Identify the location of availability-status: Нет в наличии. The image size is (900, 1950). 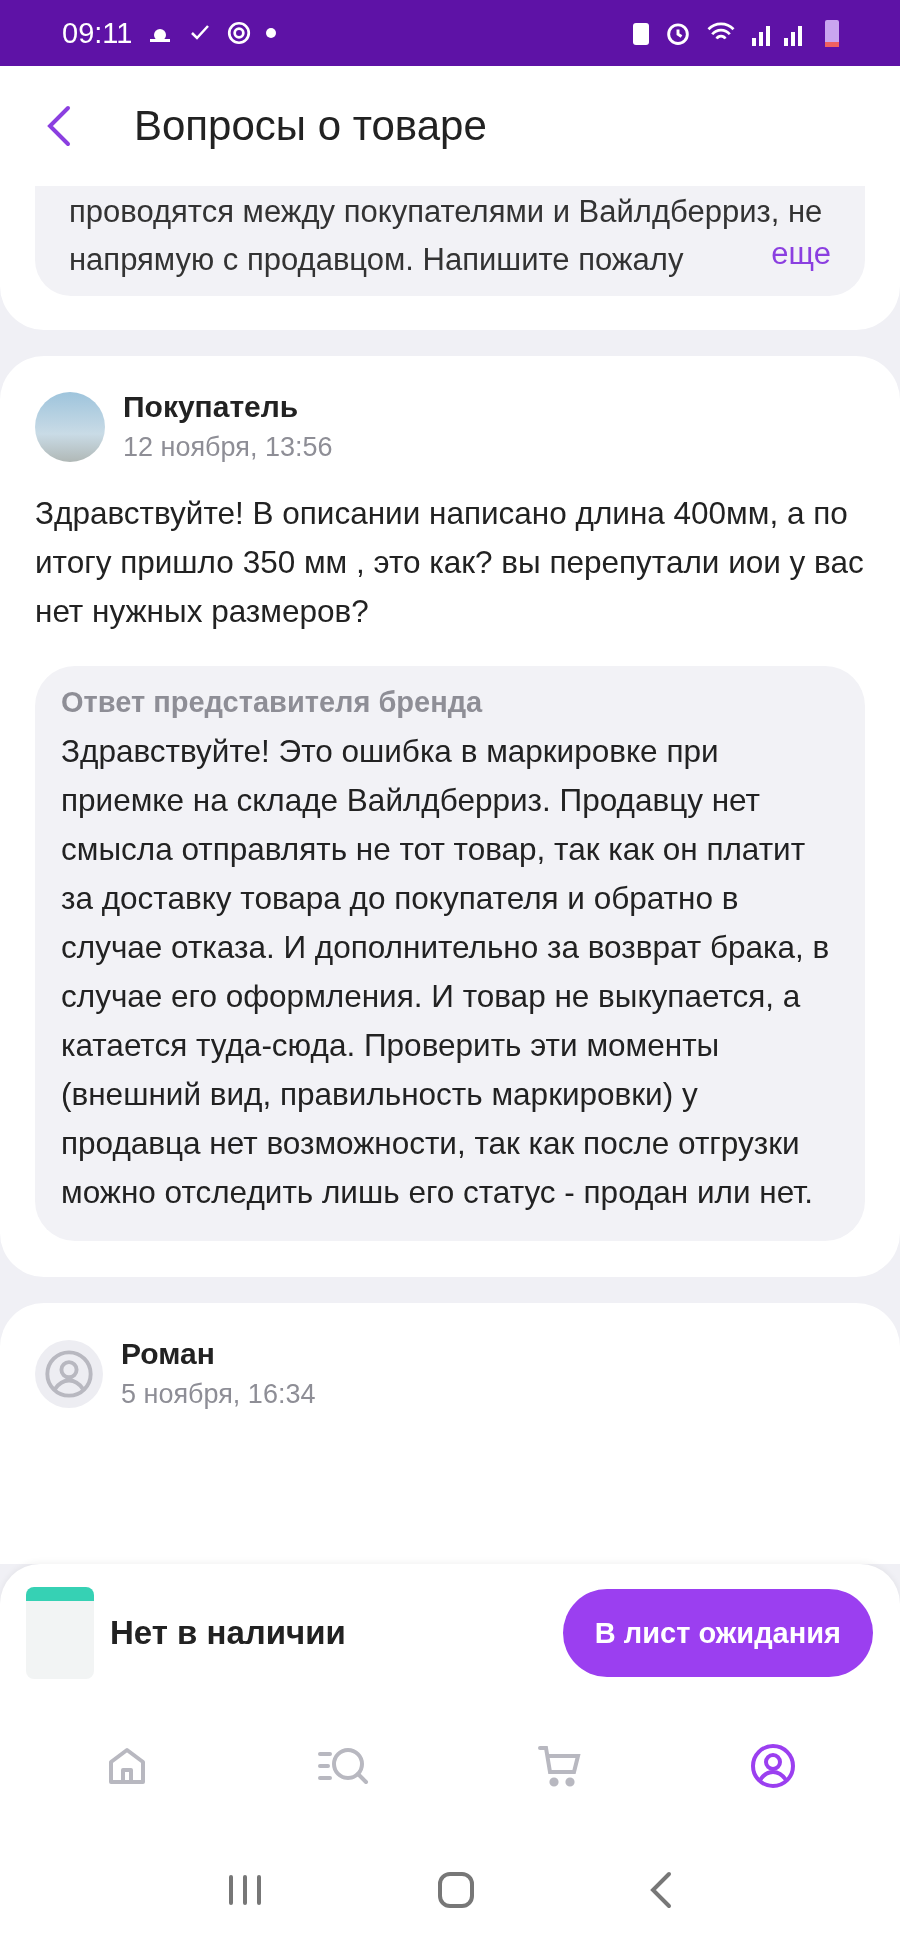
(228, 1633).